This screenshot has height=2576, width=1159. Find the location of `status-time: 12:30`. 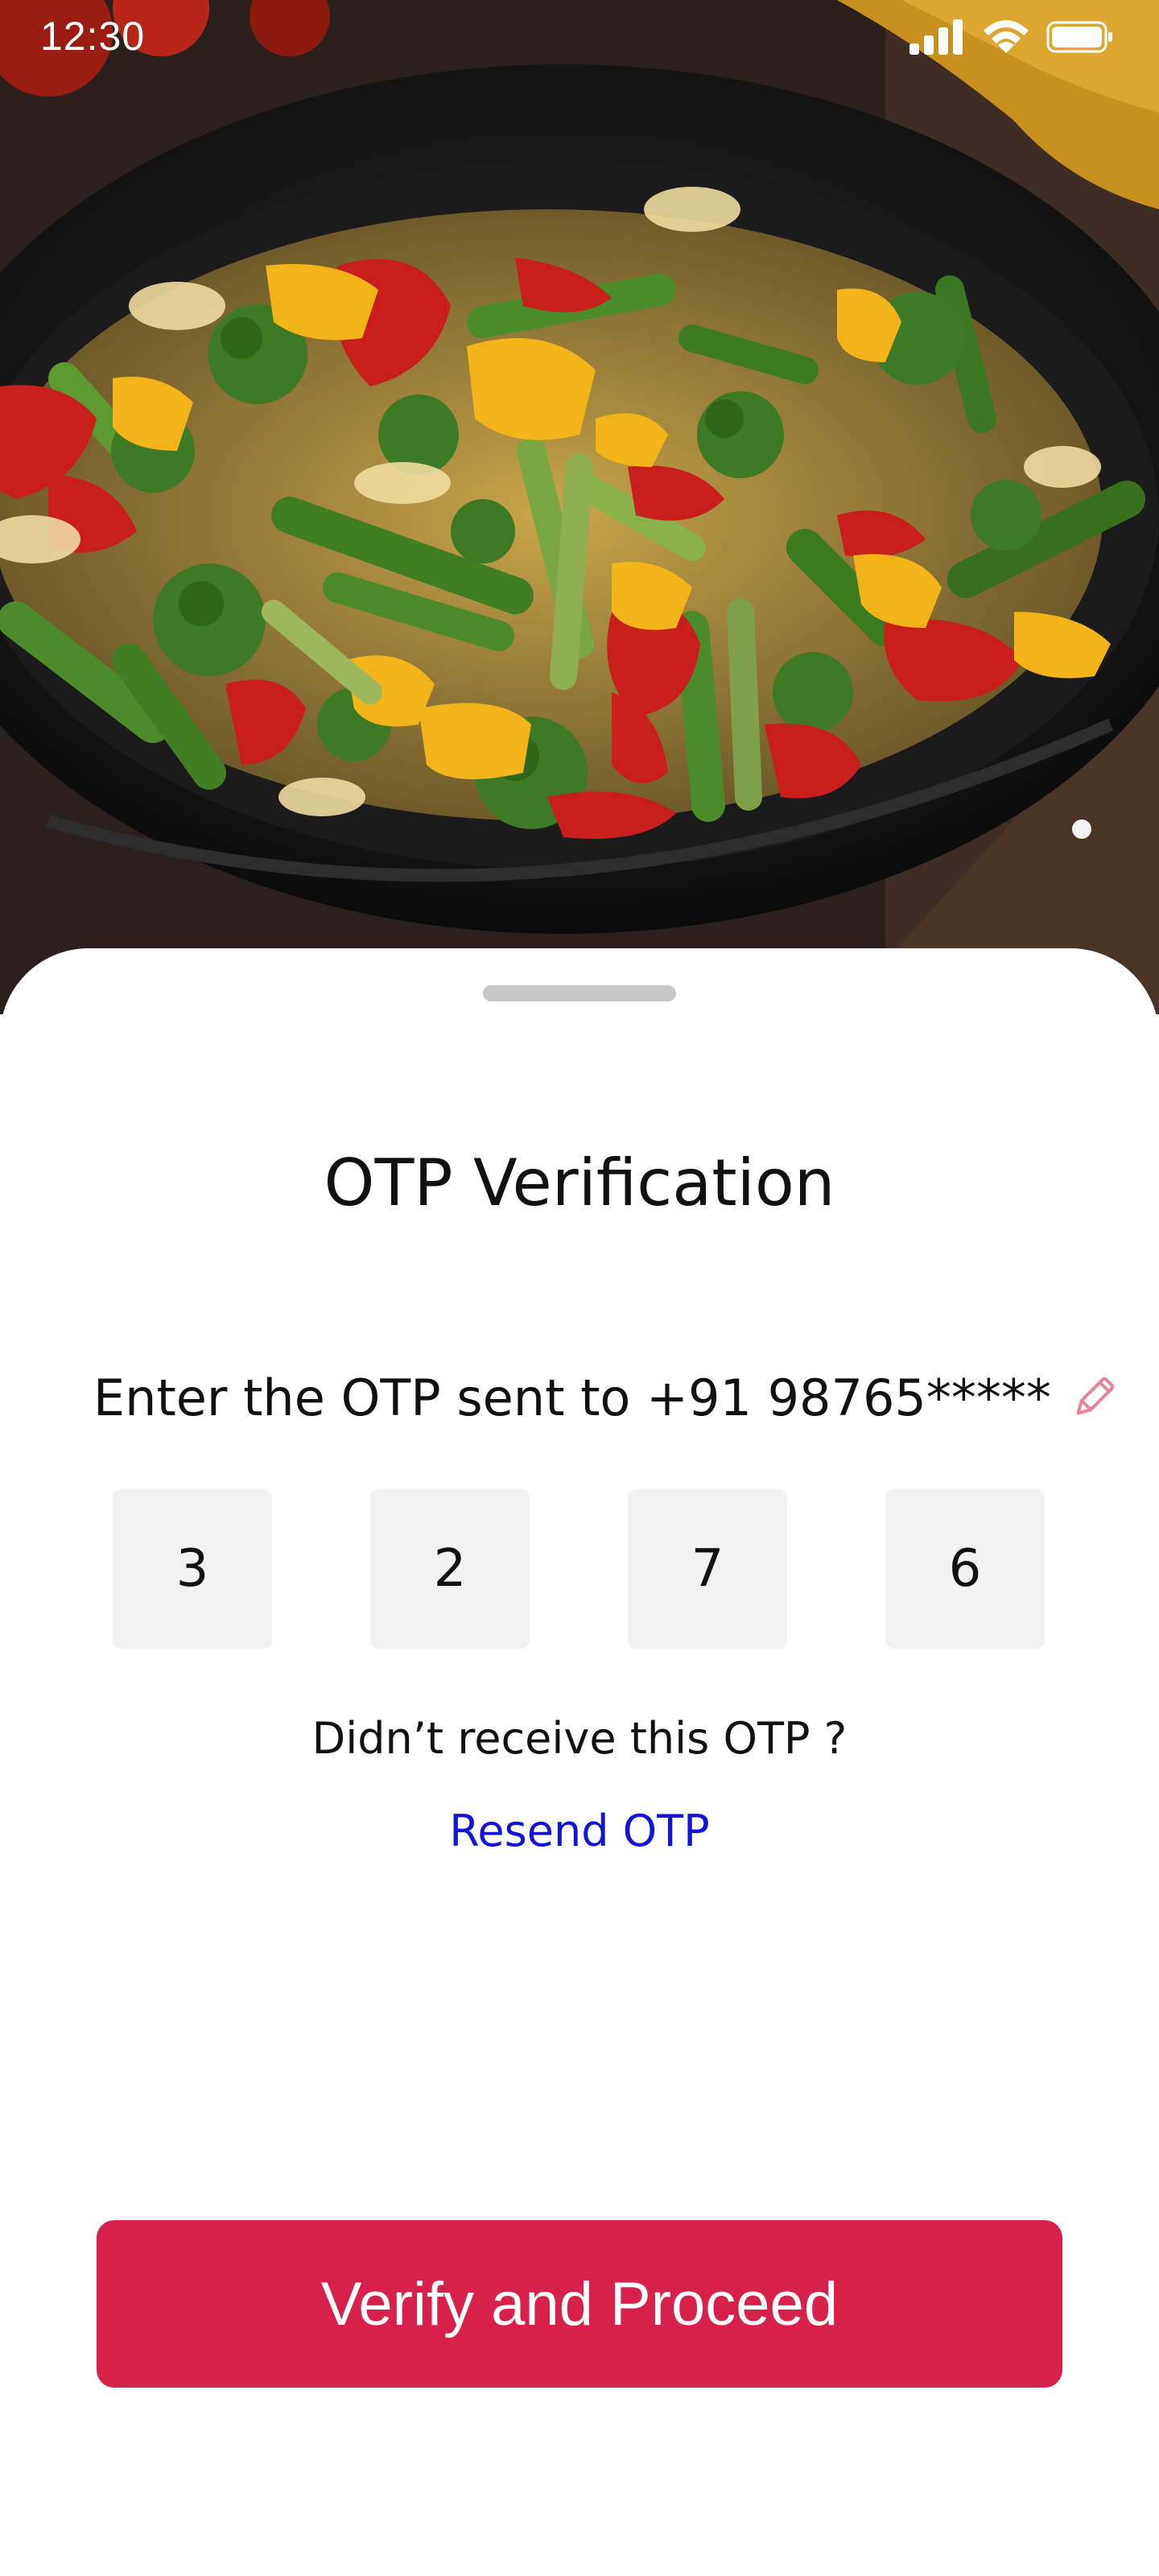

status-time: 12:30 is located at coordinates (93, 36).